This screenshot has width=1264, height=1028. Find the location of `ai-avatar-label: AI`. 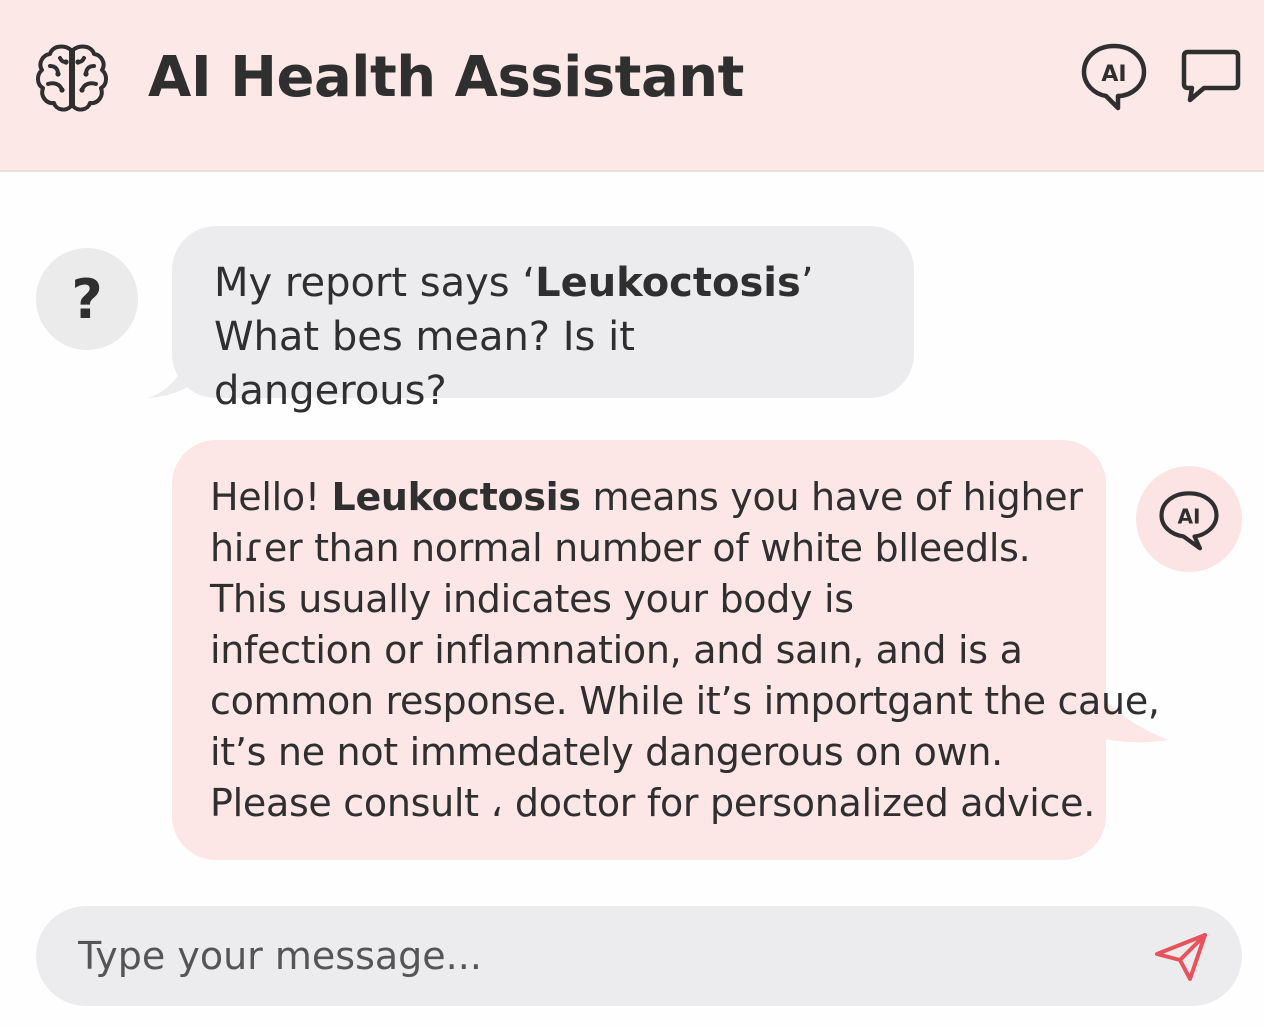

ai-avatar-label: AI is located at coordinates (1188, 517).